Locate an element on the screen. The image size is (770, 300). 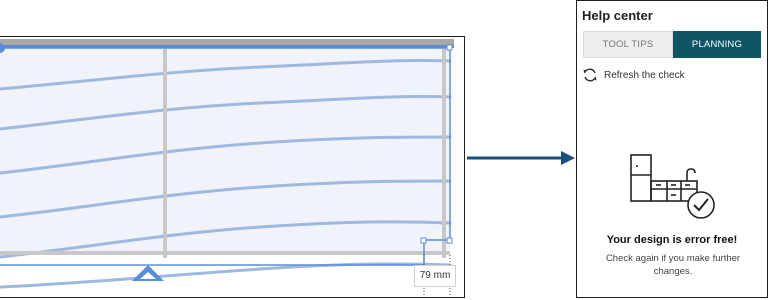
help-center-title: Help center is located at coordinates (617, 15).